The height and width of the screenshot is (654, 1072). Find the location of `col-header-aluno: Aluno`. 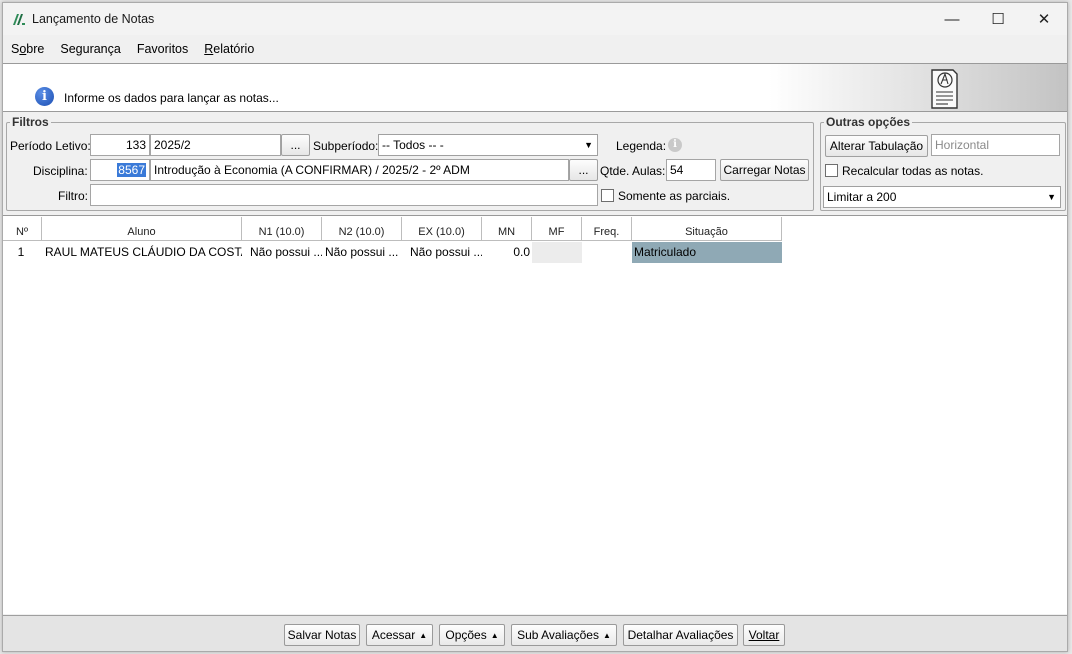

col-header-aluno: Aluno is located at coordinates (142, 229).